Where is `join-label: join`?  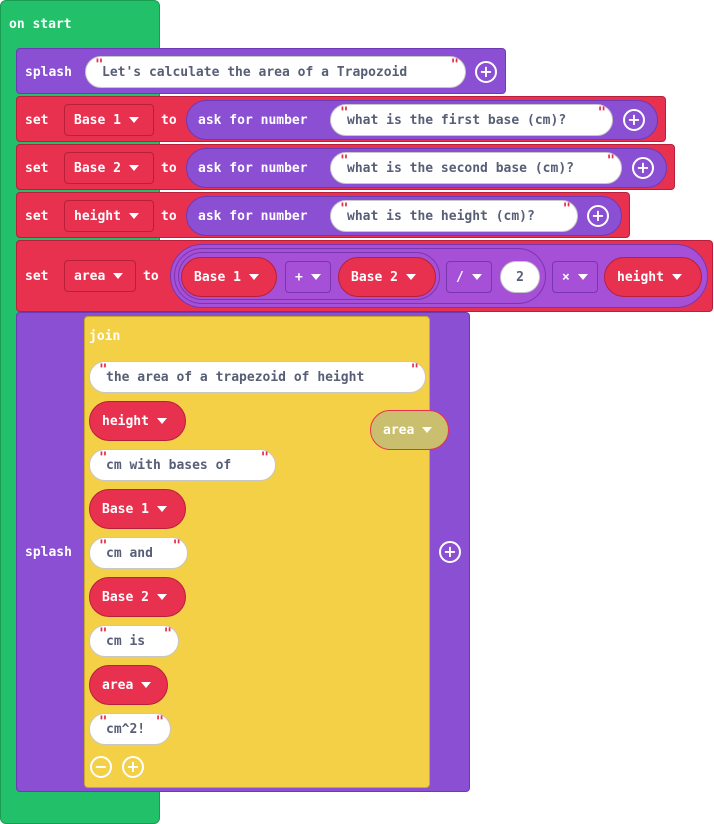 join-label: join is located at coordinates (105, 336).